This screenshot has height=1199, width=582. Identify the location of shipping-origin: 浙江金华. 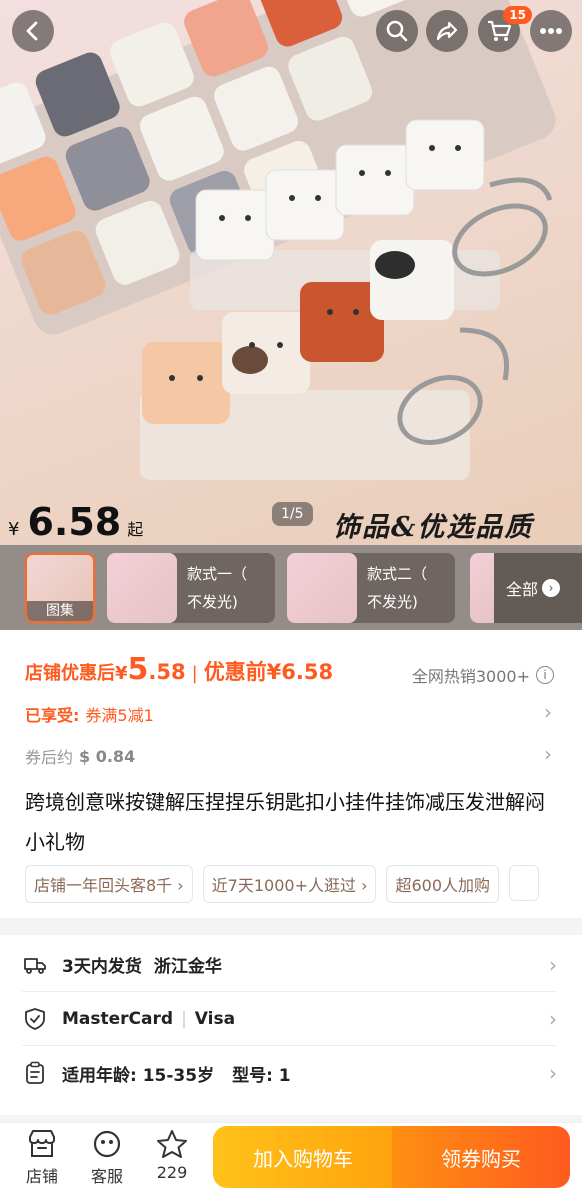
(187, 967).